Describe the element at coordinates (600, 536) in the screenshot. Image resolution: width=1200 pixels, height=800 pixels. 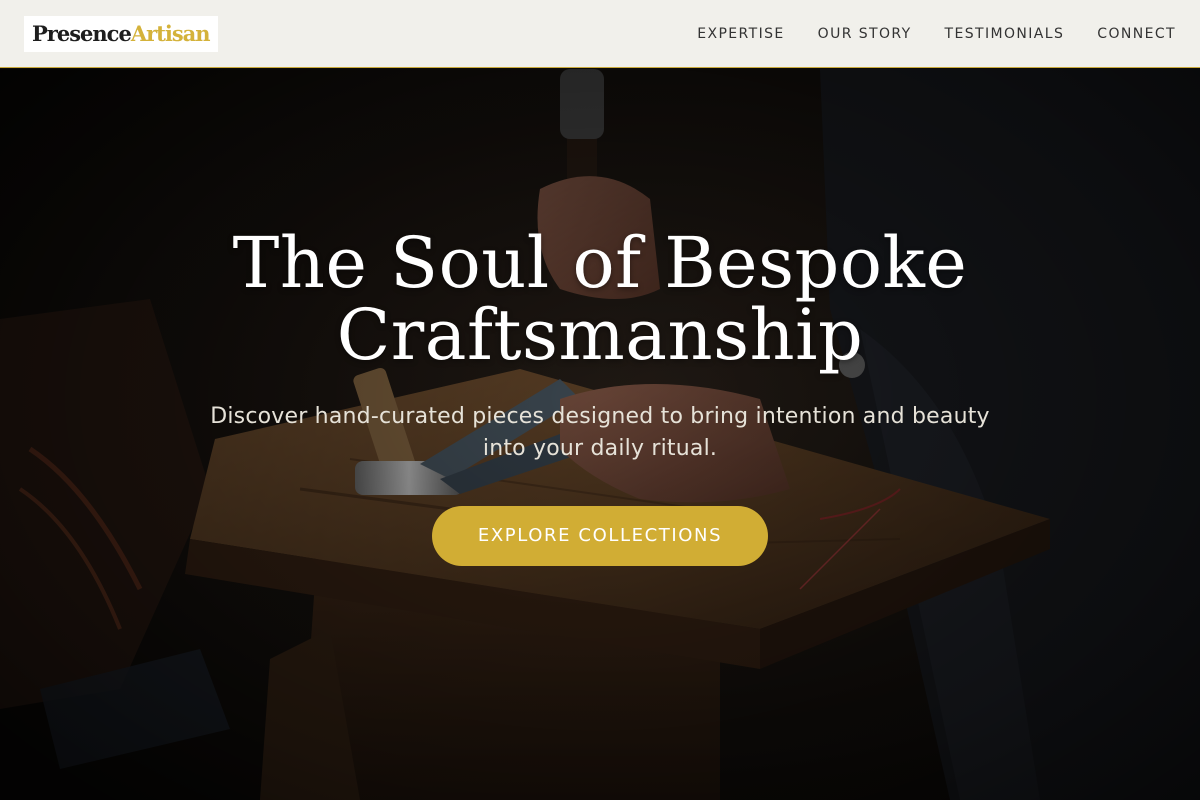
I see `explore-collections-button: EXPLORE COLLECTIONS` at that location.